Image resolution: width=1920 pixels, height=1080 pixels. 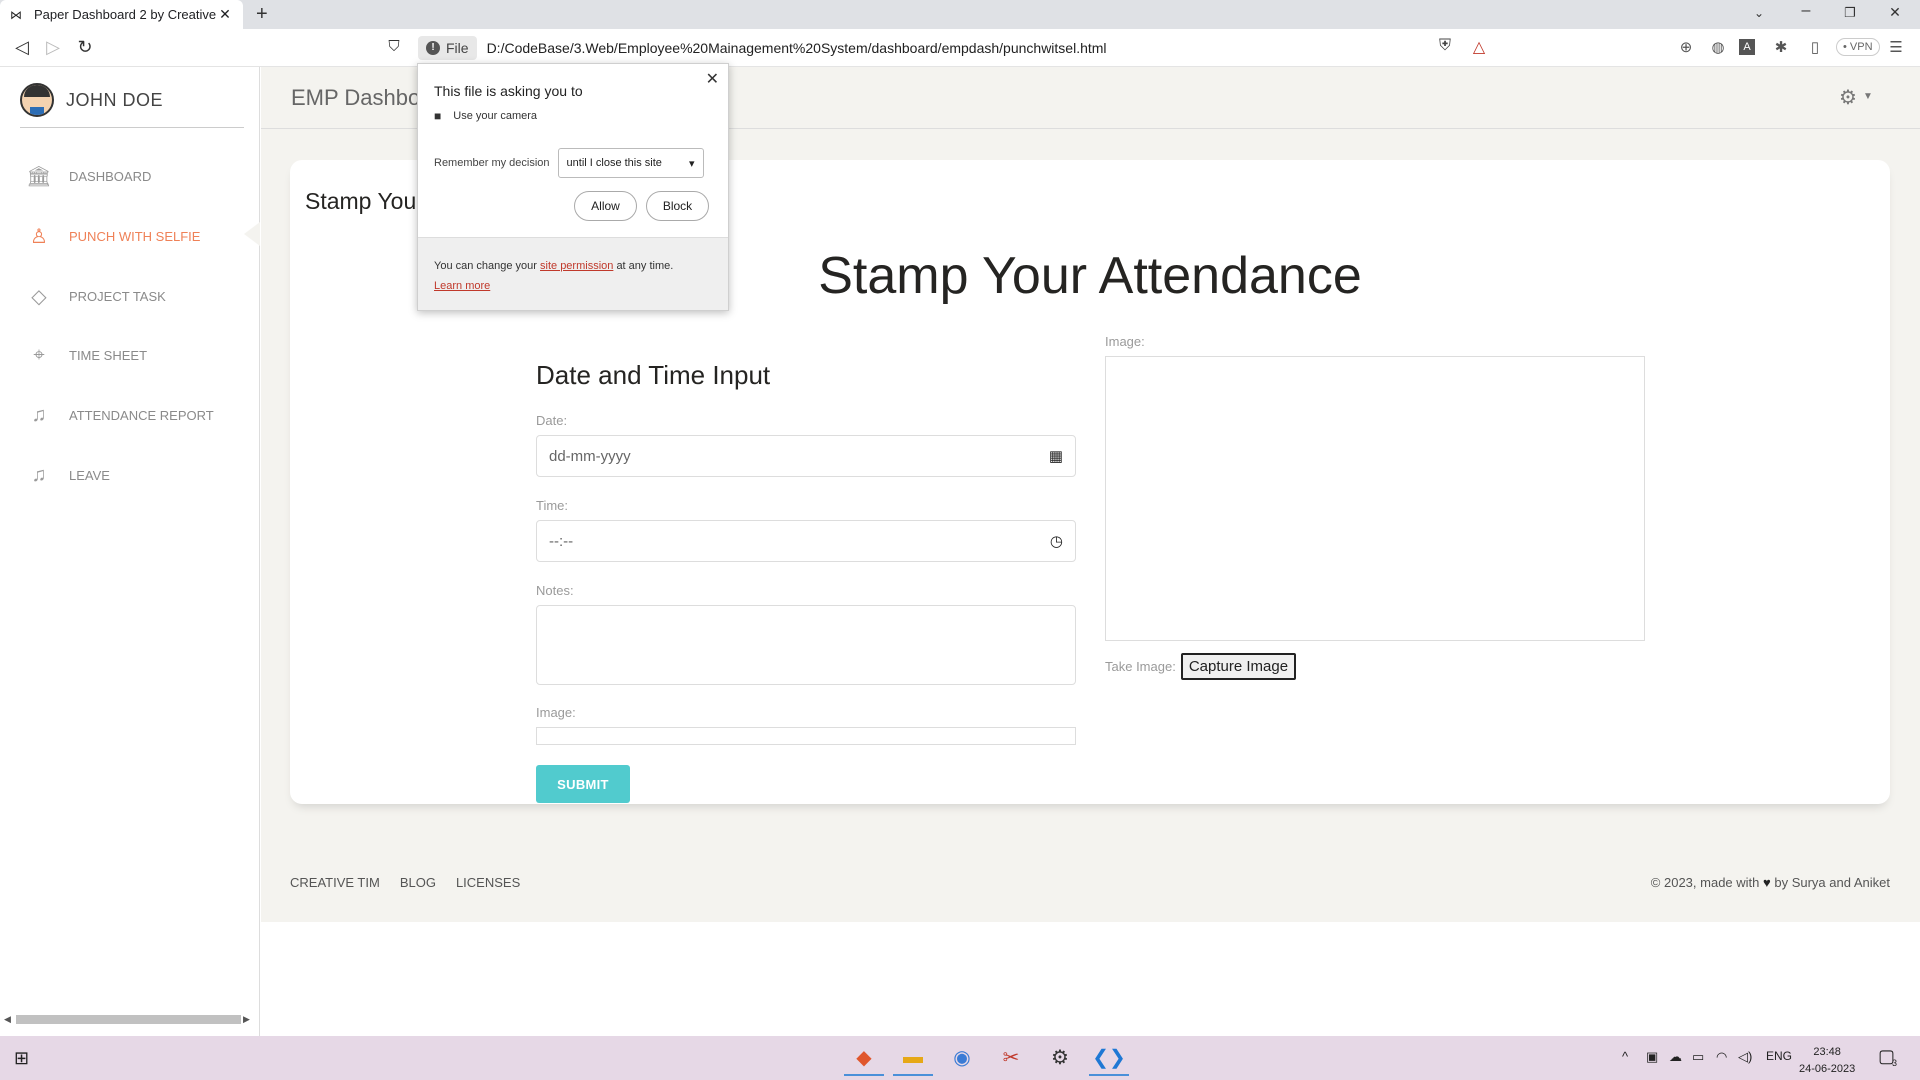 I want to click on learn-more-link: Learn more, so click(x=462, y=286).